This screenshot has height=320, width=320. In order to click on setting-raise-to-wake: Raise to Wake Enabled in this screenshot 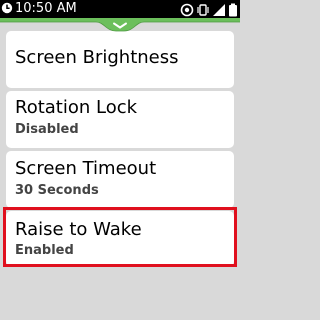, I will do `click(120, 238)`.